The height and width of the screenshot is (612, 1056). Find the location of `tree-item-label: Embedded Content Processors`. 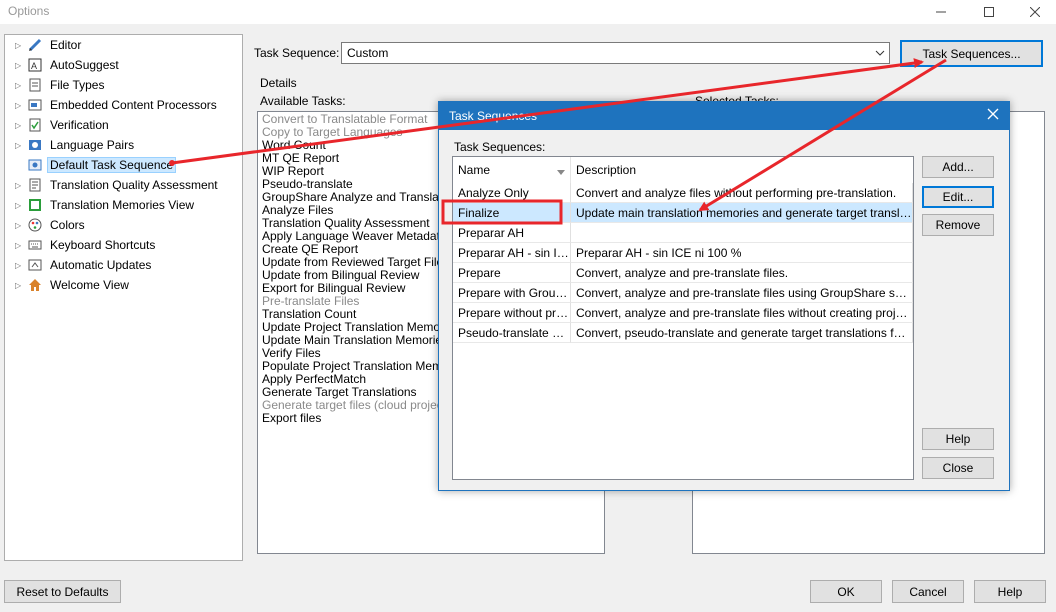

tree-item-label: Embedded Content Processors is located at coordinates (133, 105).